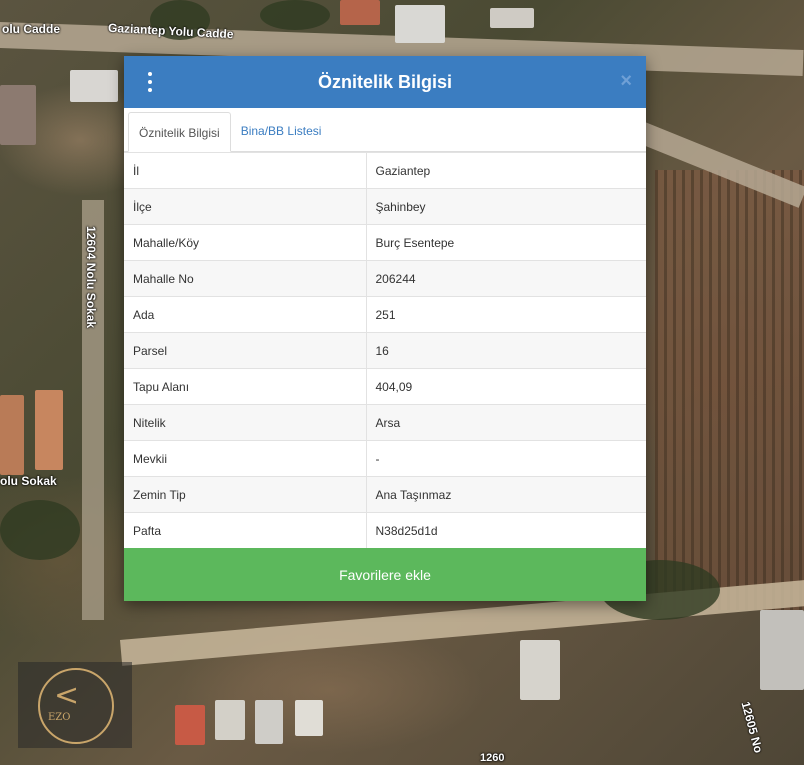 This screenshot has width=804, height=765. I want to click on street-label: olu Cadde, so click(31, 29).